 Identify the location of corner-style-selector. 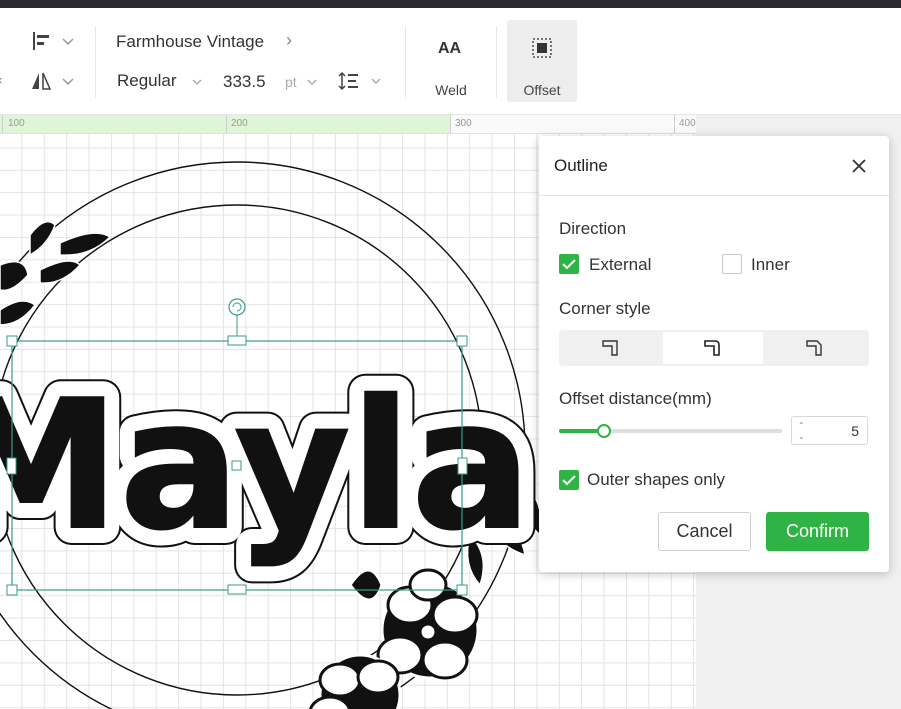
(714, 348).